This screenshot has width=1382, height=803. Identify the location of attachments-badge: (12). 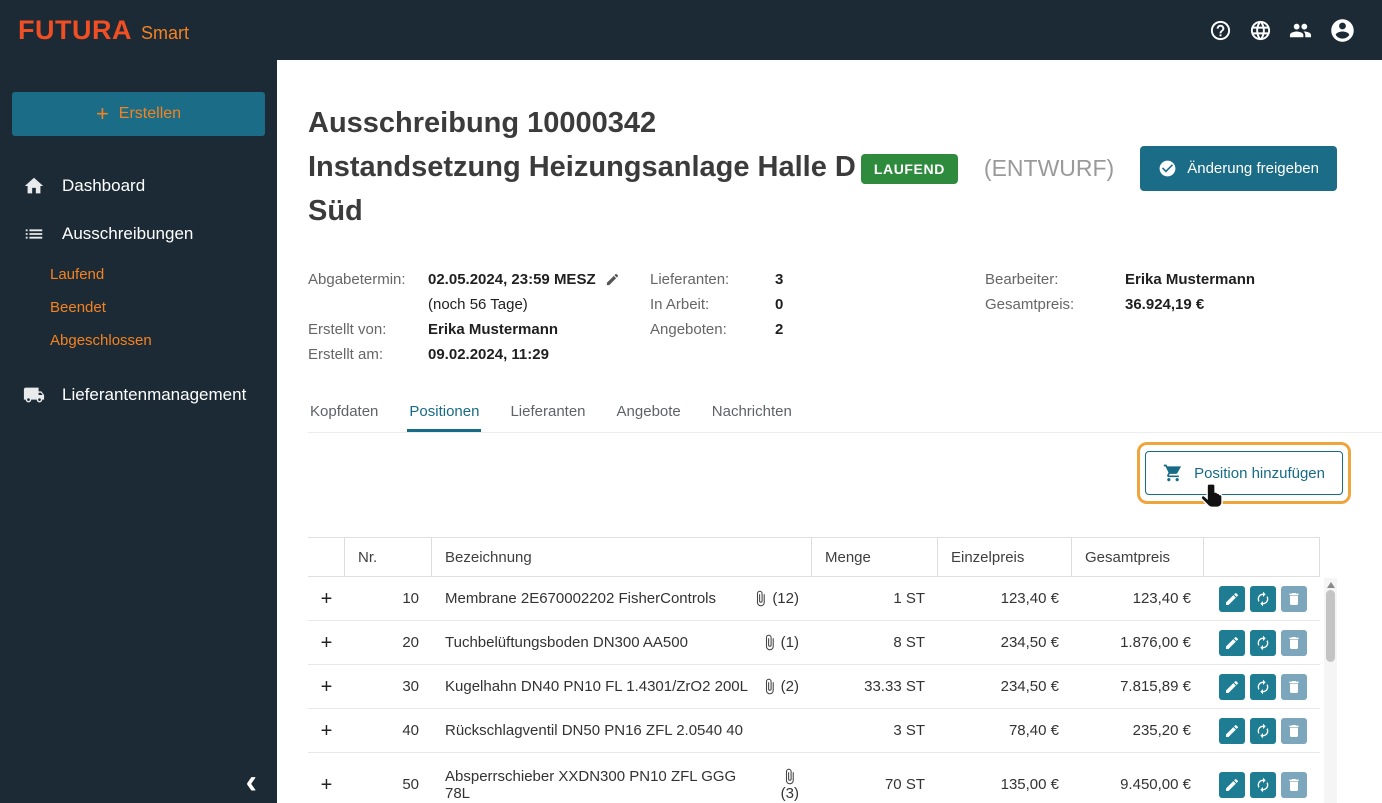
(775, 598).